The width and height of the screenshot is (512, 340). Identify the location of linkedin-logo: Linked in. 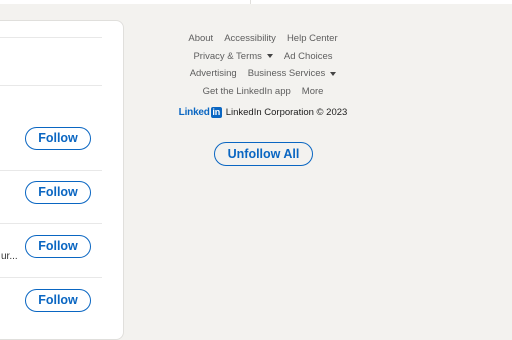
(200, 112).